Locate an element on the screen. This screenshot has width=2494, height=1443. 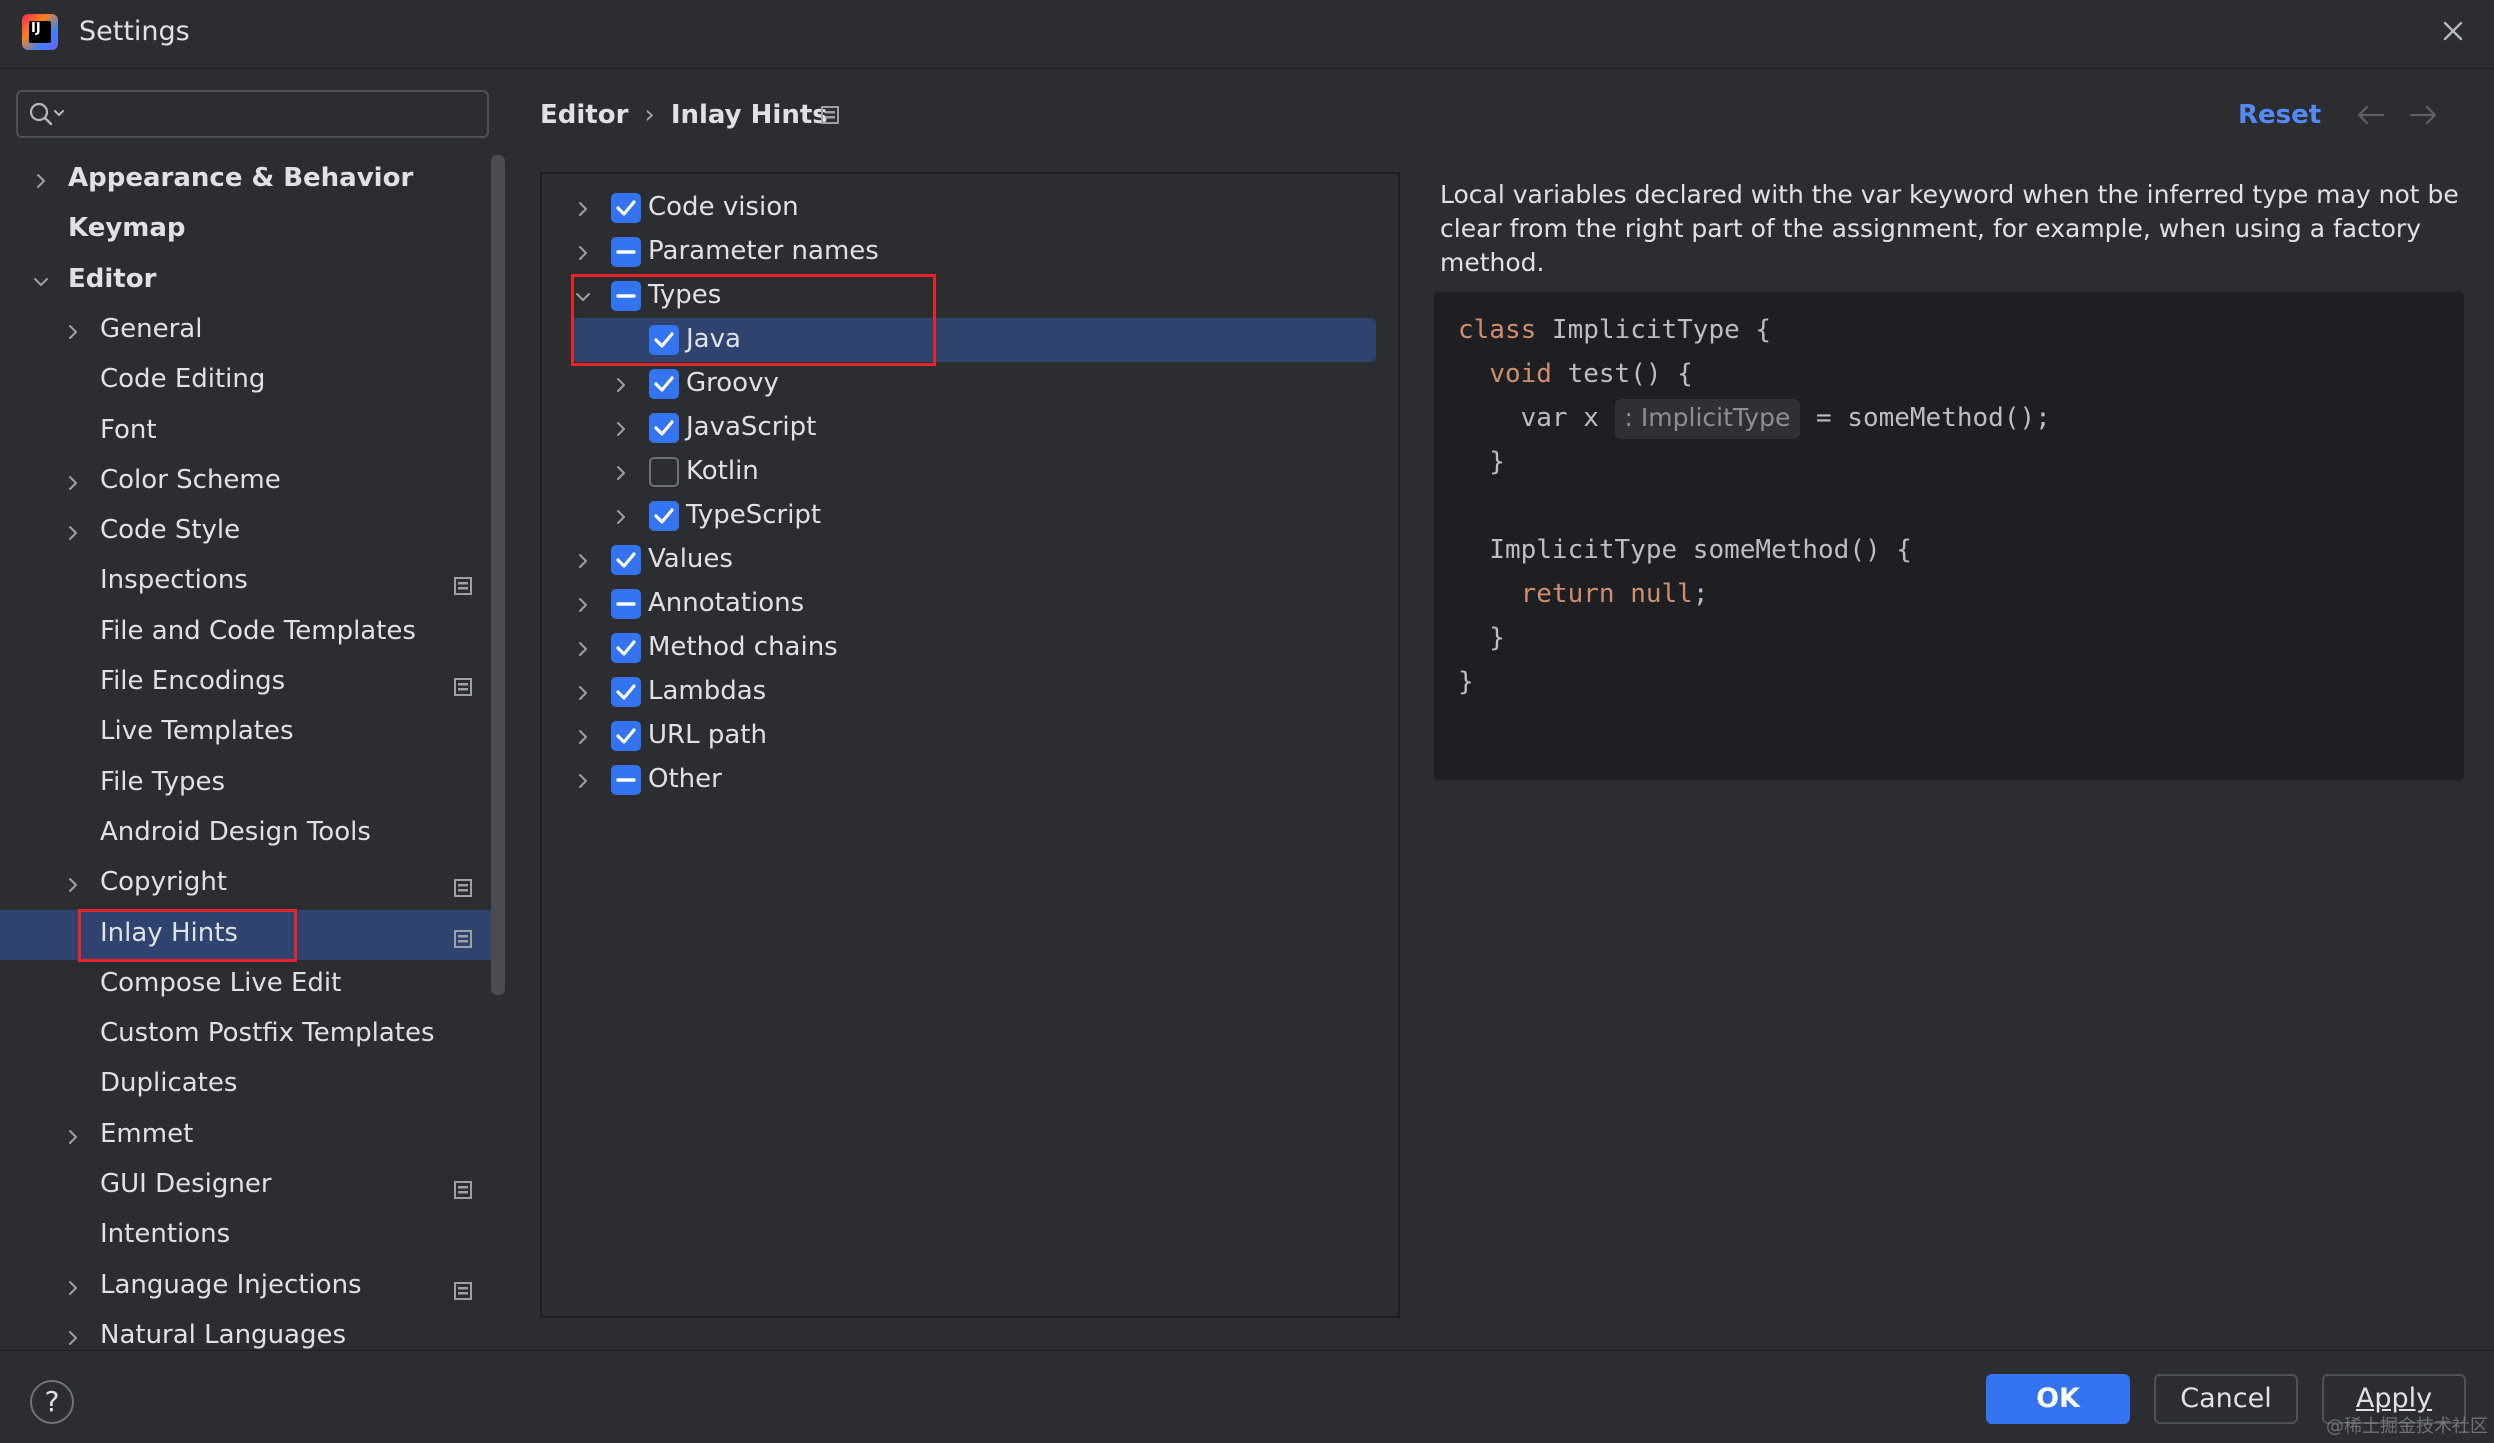
sidebar-item-general: General is located at coordinates (252, 331).